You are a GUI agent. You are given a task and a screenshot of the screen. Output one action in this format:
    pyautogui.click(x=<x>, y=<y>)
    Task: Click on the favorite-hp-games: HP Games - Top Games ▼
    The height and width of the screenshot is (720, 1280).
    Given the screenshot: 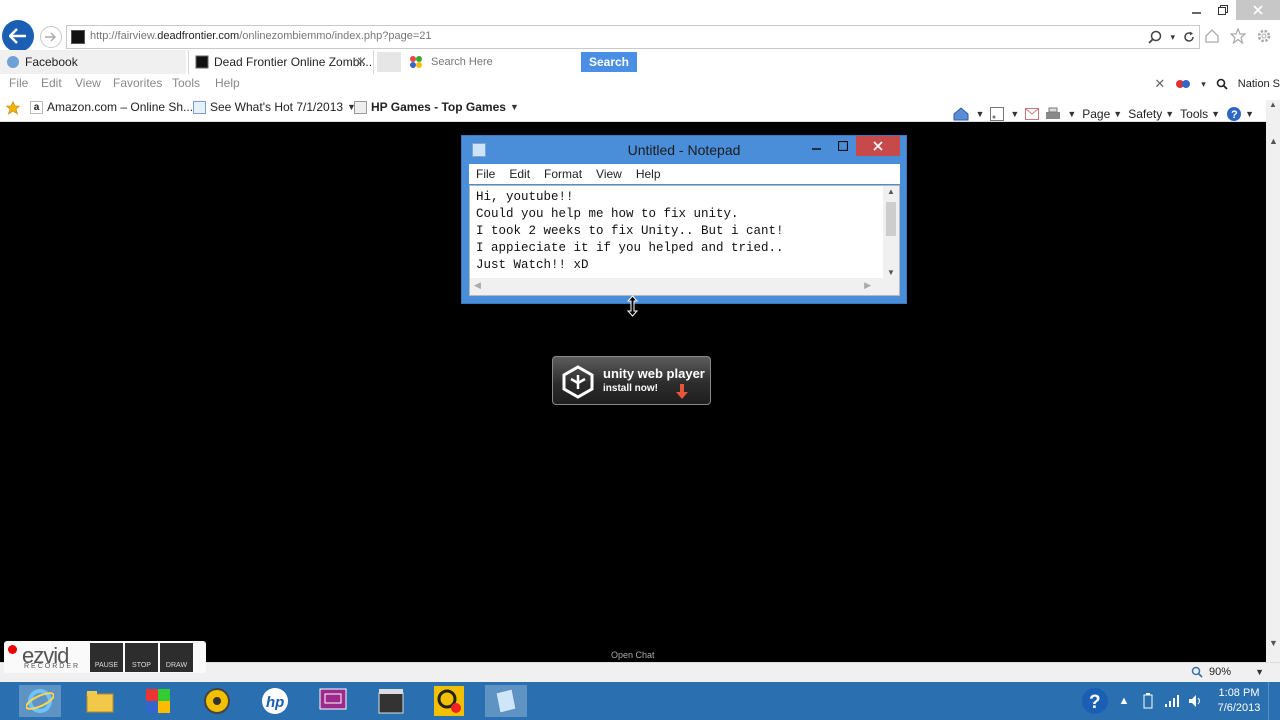 What is the action you would take?
    pyautogui.click(x=436, y=107)
    